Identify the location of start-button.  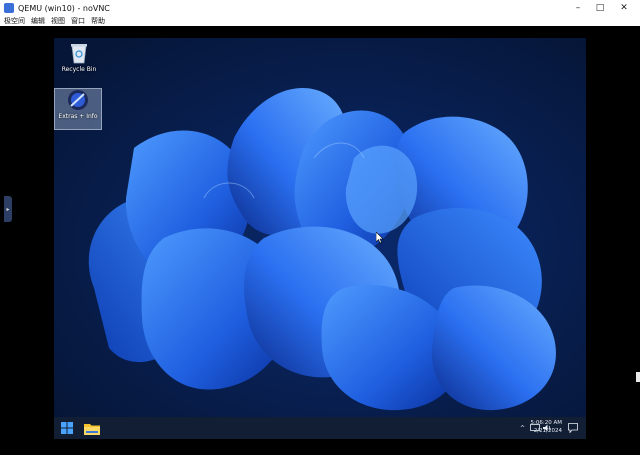
(67, 428).